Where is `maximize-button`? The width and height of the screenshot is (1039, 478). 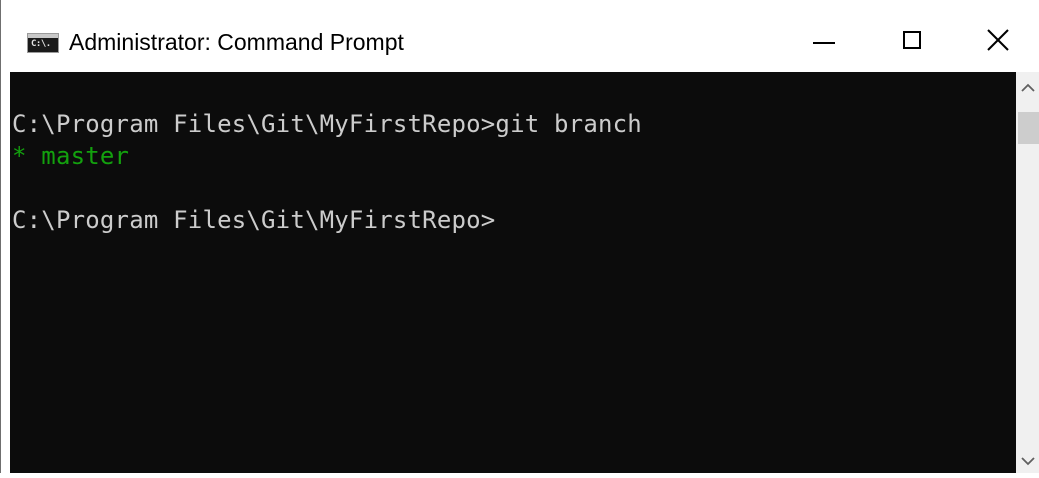
maximize-button is located at coordinates (913, 36).